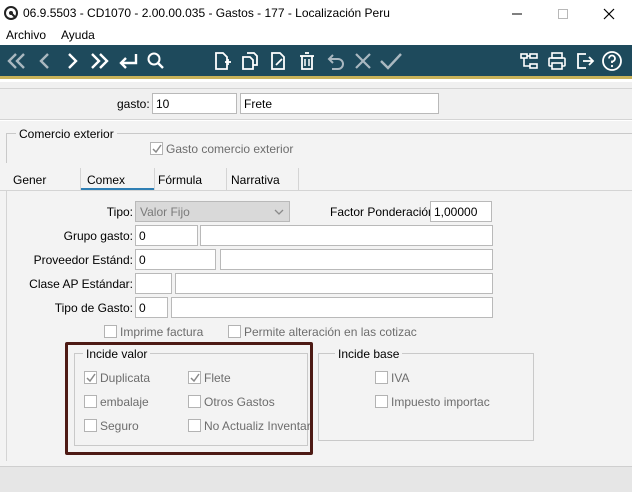 The width and height of the screenshot is (632, 492). I want to click on factor-ponderacion-field: 1,00000, so click(461, 211).